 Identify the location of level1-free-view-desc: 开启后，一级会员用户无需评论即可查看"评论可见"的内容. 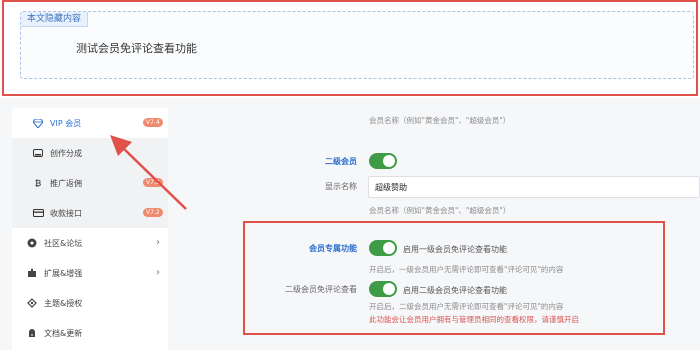
(466, 269).